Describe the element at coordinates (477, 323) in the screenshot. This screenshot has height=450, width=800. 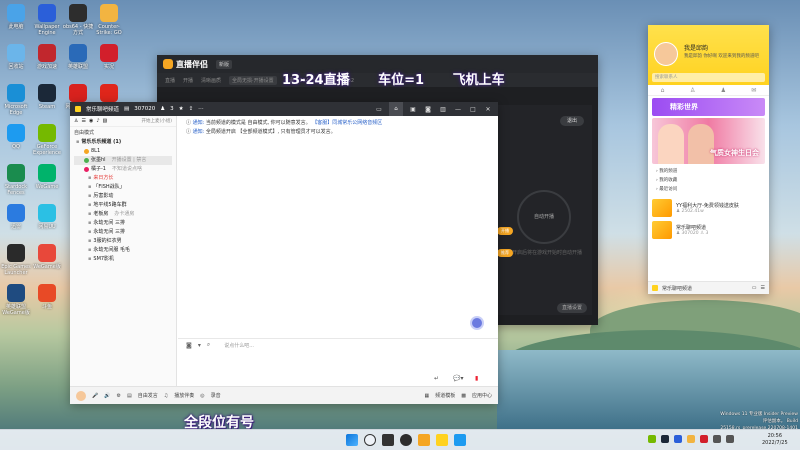
I see `quick-action-button` at that location.